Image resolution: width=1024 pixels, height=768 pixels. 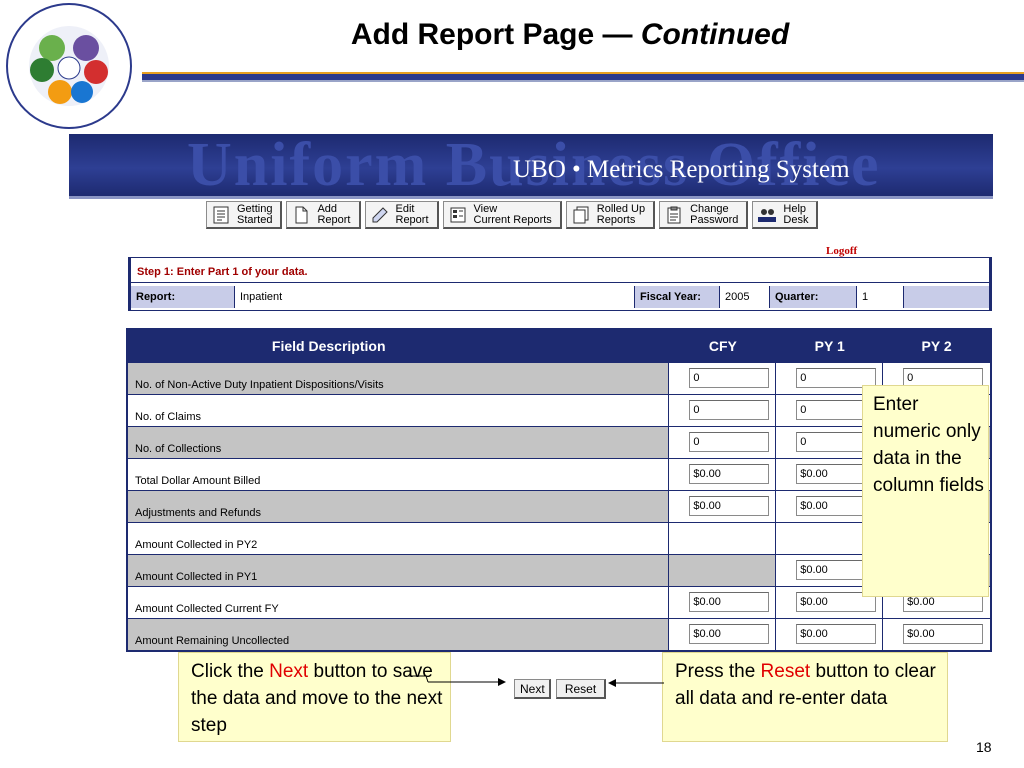 I want to click on table-row: No. of Claims, so click(x=559, y=410).